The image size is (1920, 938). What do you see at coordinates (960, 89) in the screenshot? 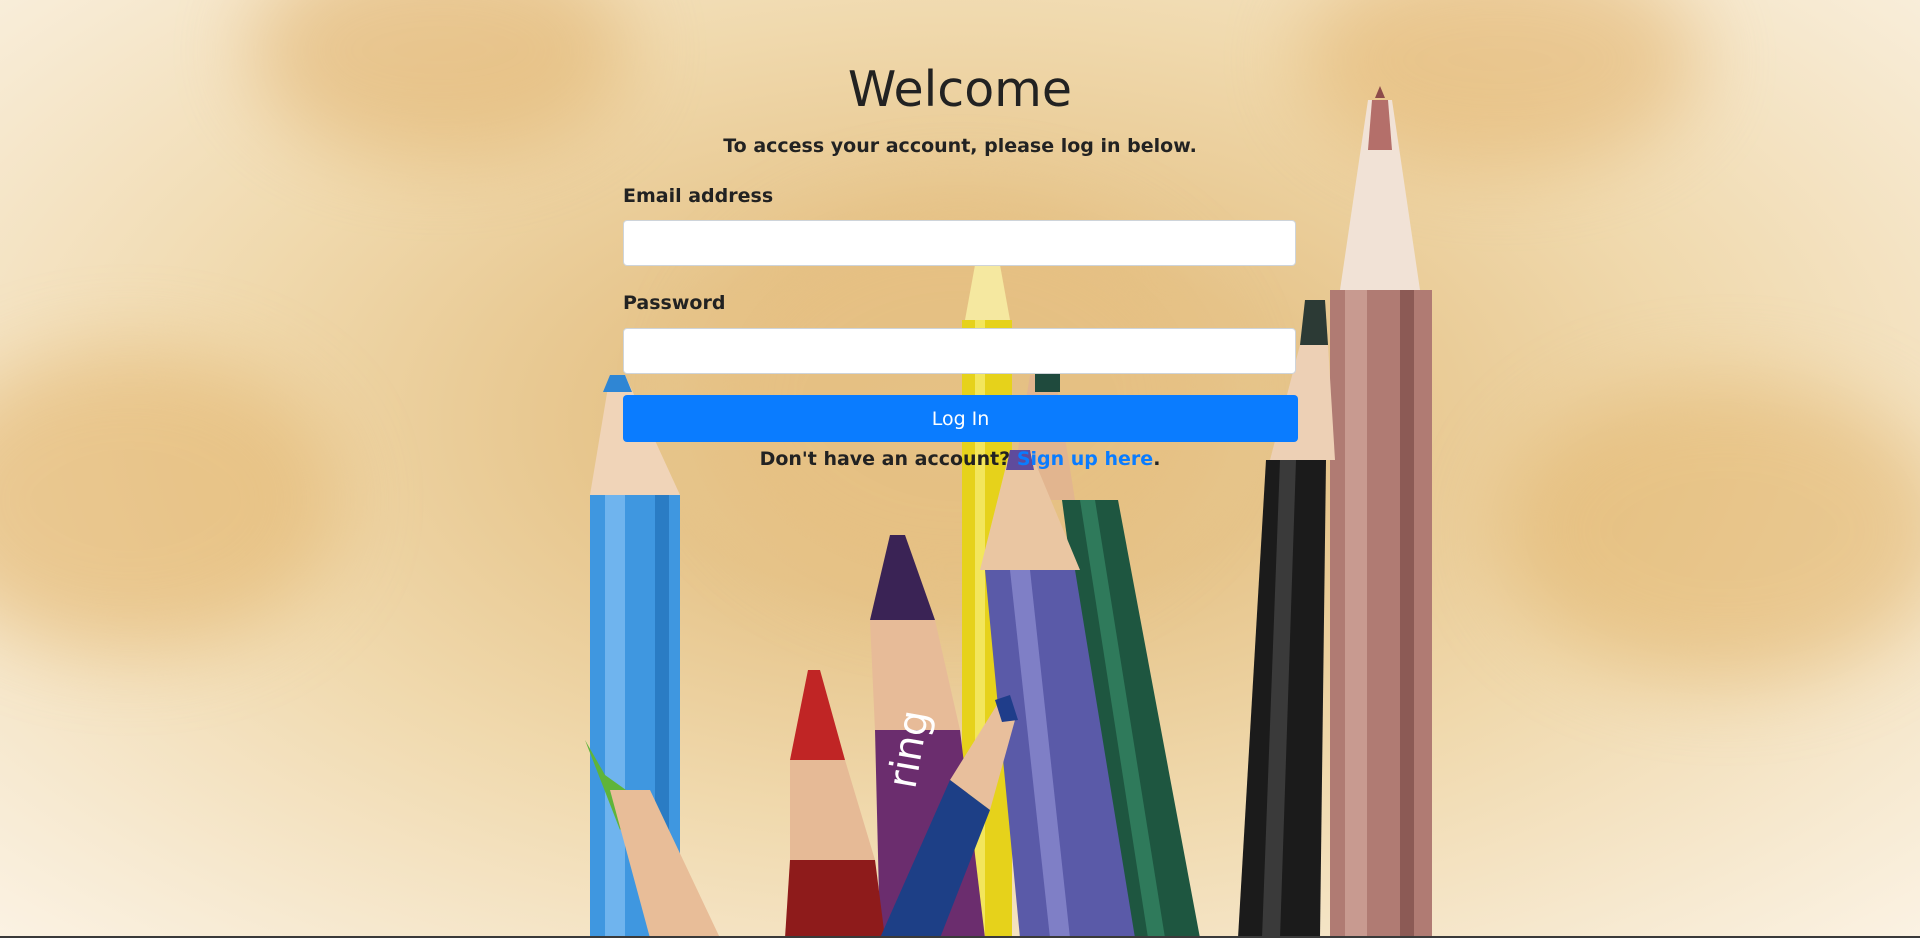
I see `page-title: Welcome` at bounding box center [960, 89].